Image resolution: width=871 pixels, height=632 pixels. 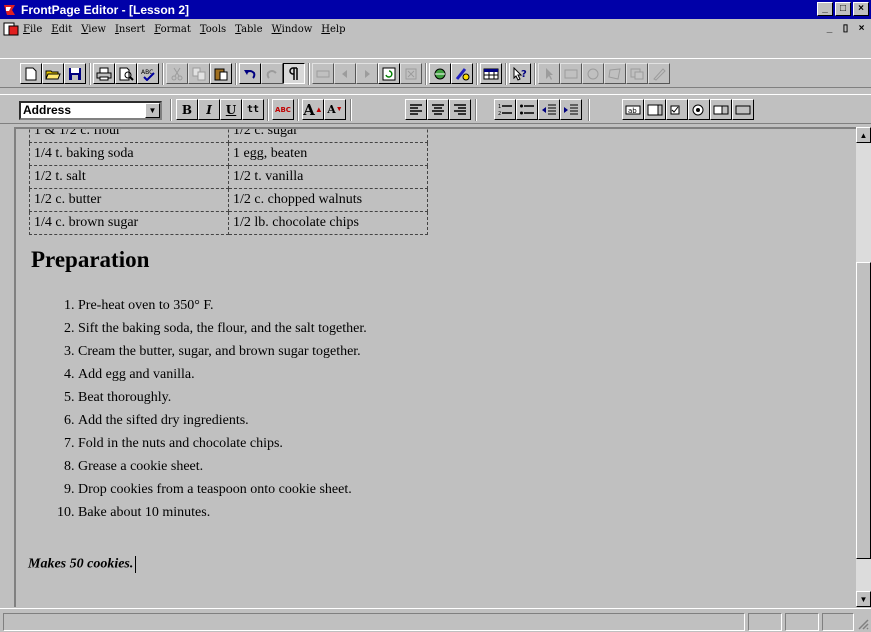 I want to click on print-preview-button, so click(x=126, y=73).